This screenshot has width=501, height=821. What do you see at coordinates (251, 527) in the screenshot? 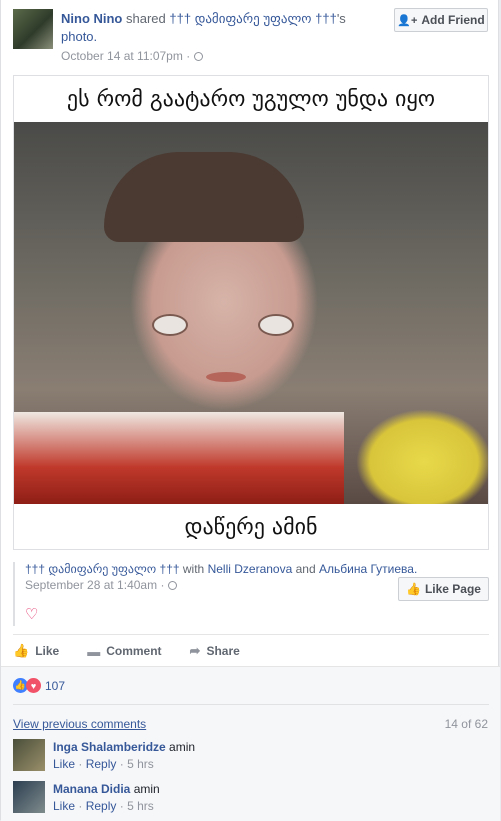
I see `photo-bottom-text: დაწერე ამინ` at bounding box center [251, 527].